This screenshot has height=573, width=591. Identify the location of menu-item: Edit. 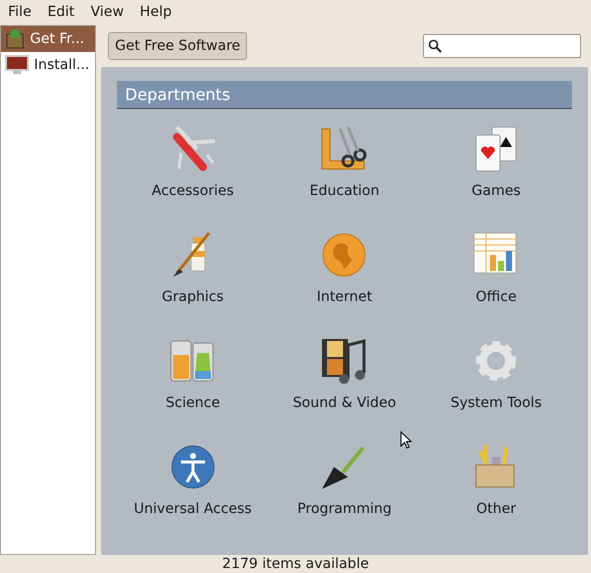
(61, 12).